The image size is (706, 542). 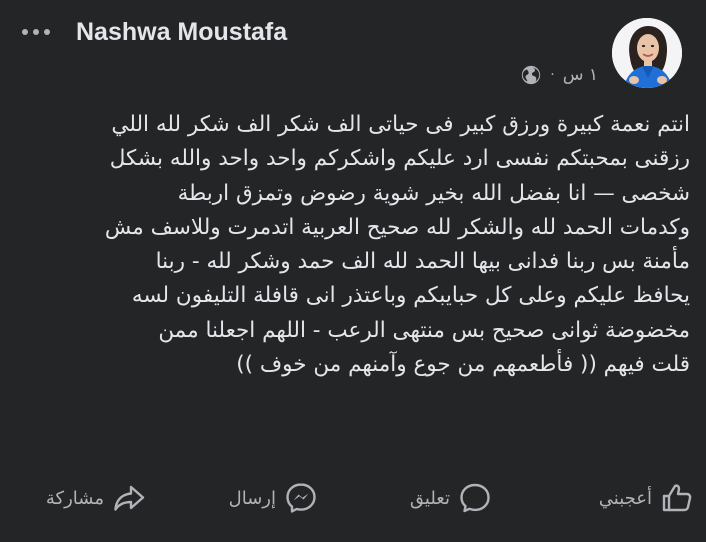 I want to click on author-name: Nashwa Moustafa, so click(x=181, y=32).